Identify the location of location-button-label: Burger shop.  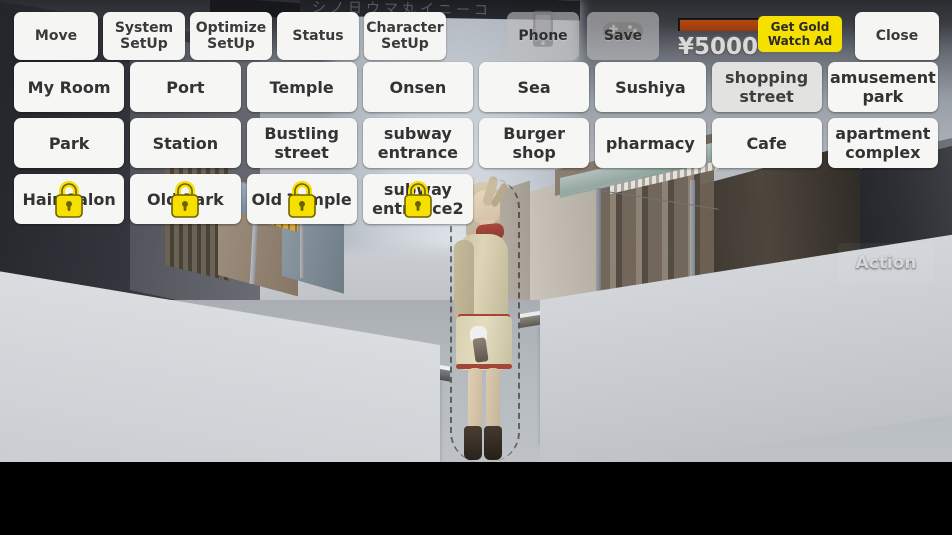
(534, 143).